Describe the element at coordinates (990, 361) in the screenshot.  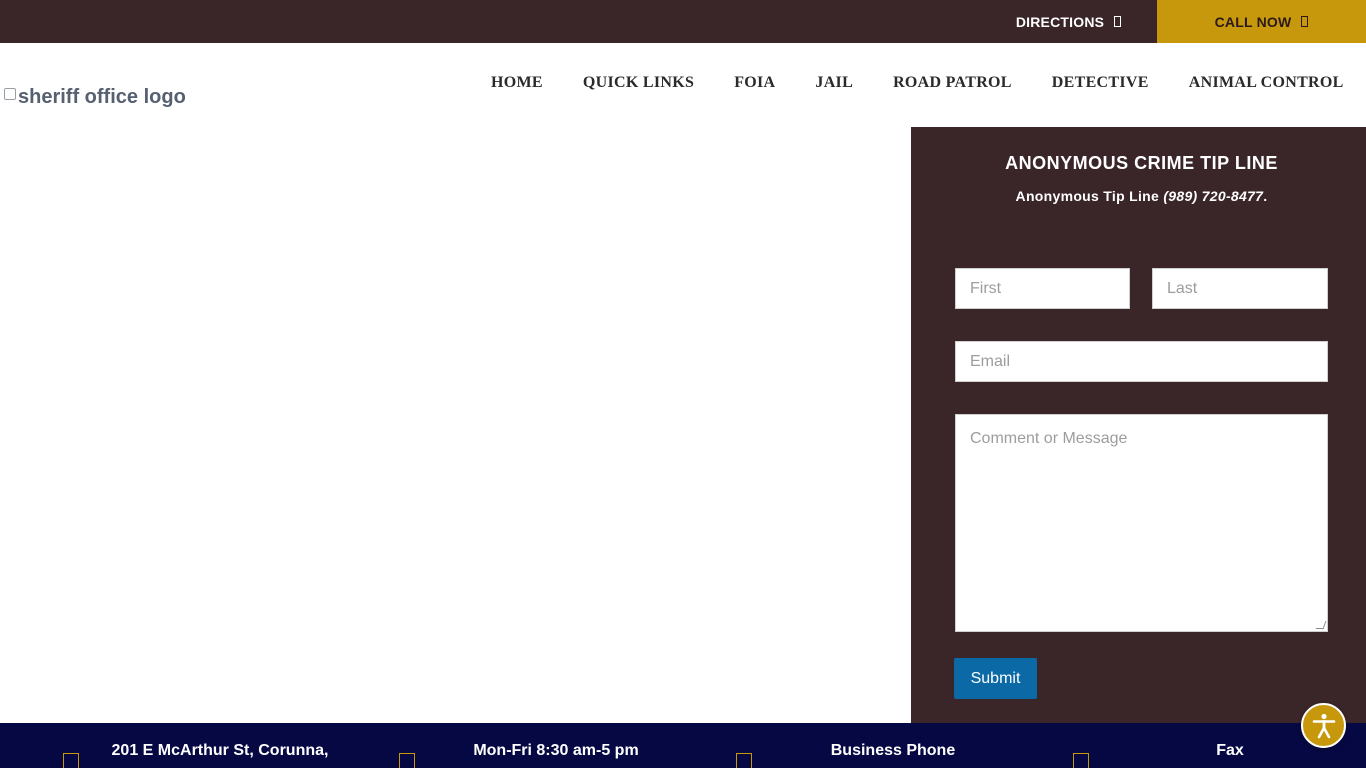
I see `email-placeholder: Email` at that location.